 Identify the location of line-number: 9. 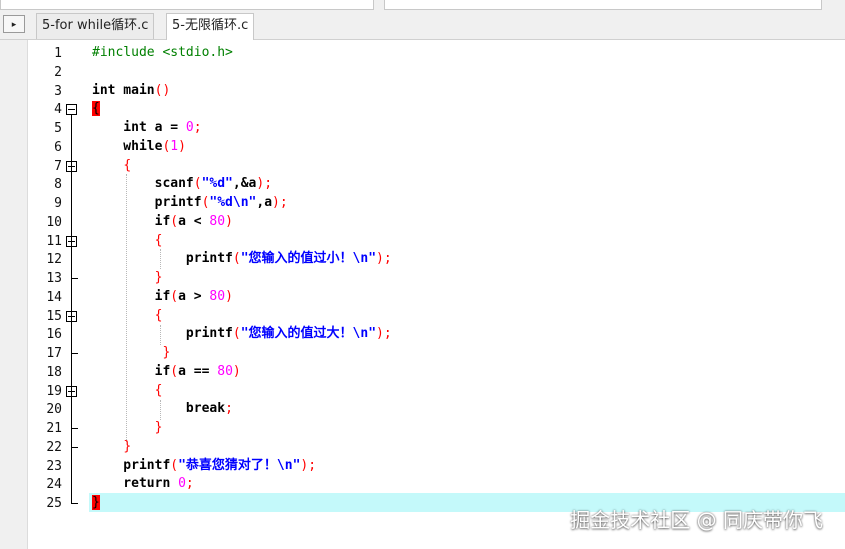
(58, 203).